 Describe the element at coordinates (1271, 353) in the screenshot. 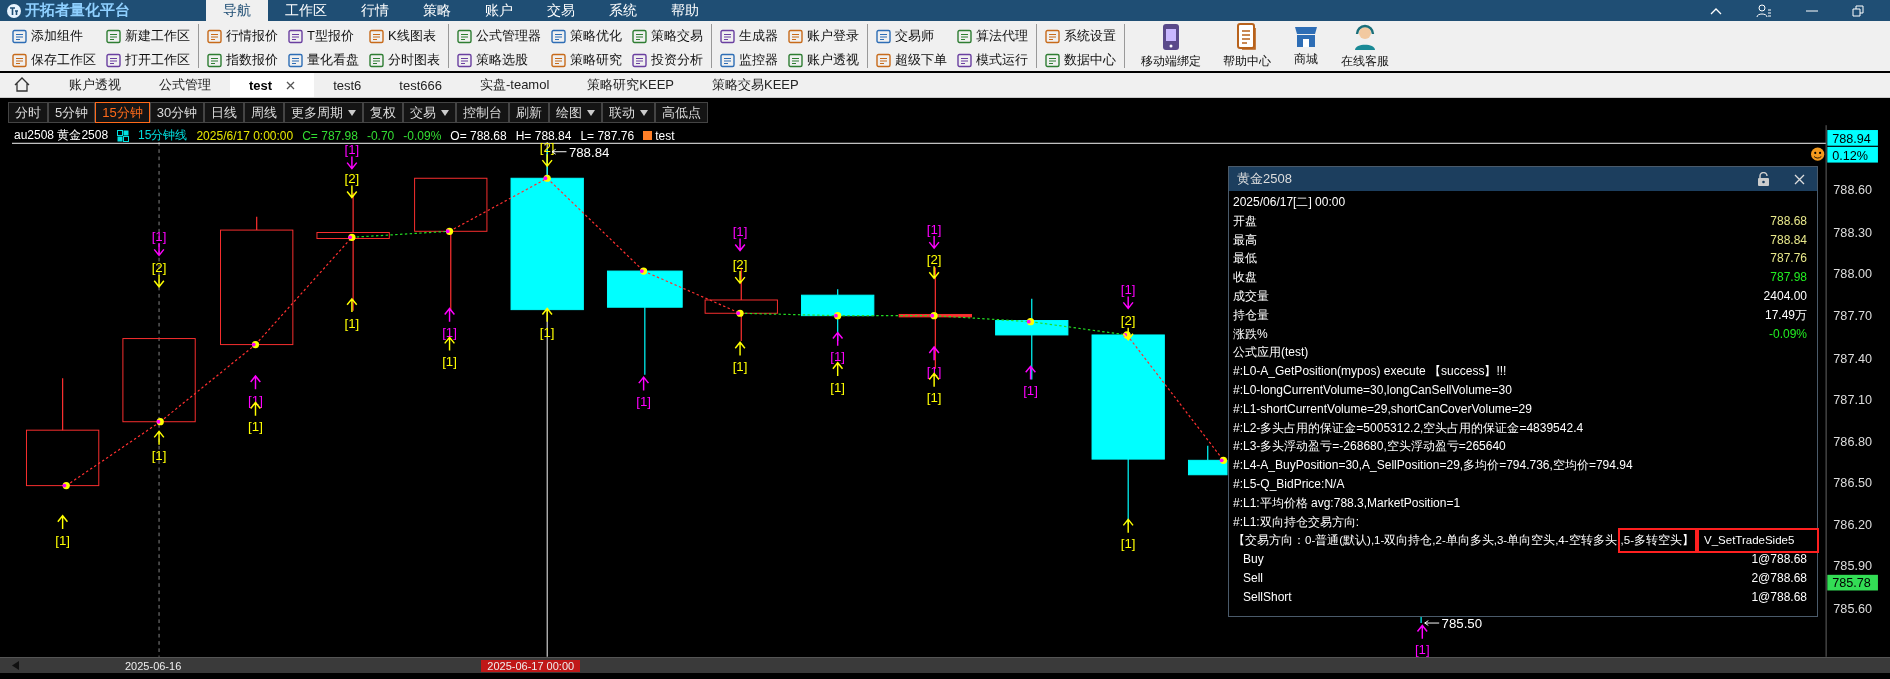

I see `log-line: 公式应用(test)` at that location.